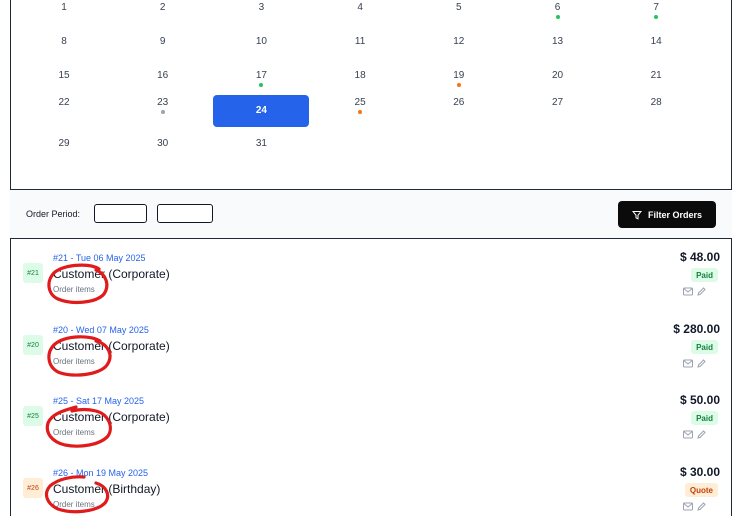 The width and height of the screenshot is (742, 516). What do you see at coordinates (185, 213) in the screenshot?
I see `period-to-input` at bounding box center [185, 213].